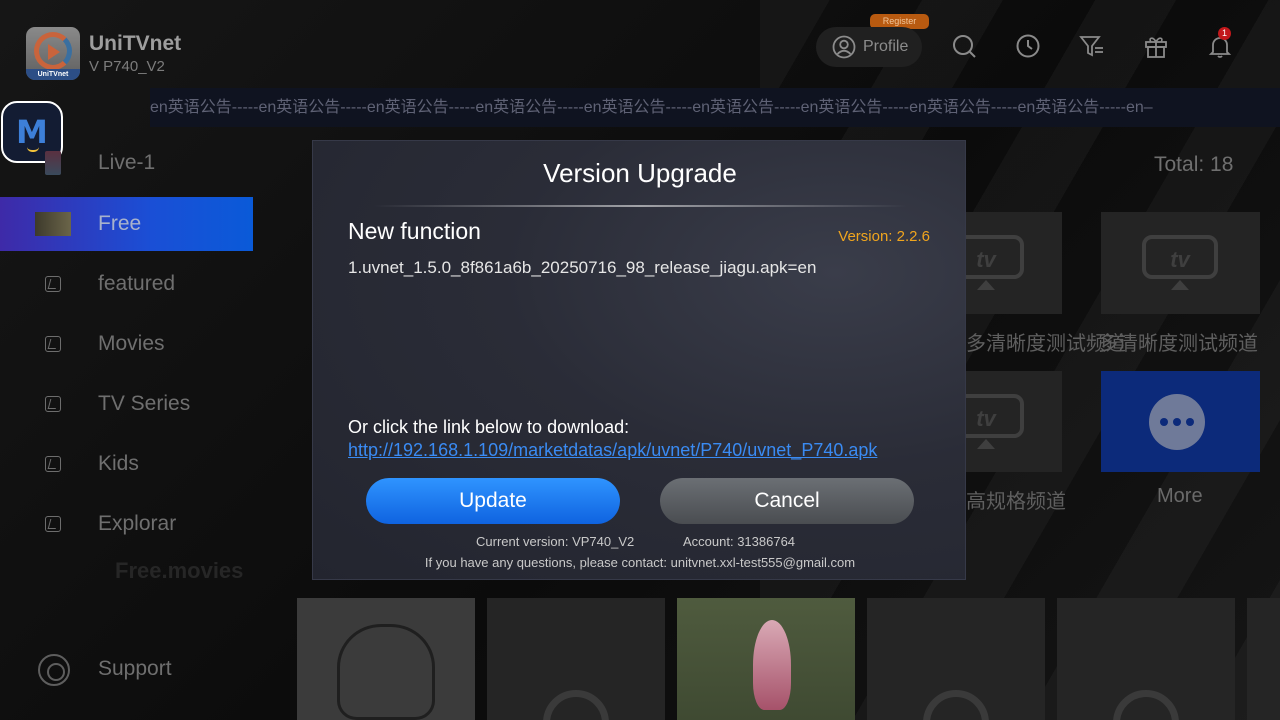  Describe the element at coordinates (1224, 33) in the screenshot. I see `notification-count-badge: 1` at that location.